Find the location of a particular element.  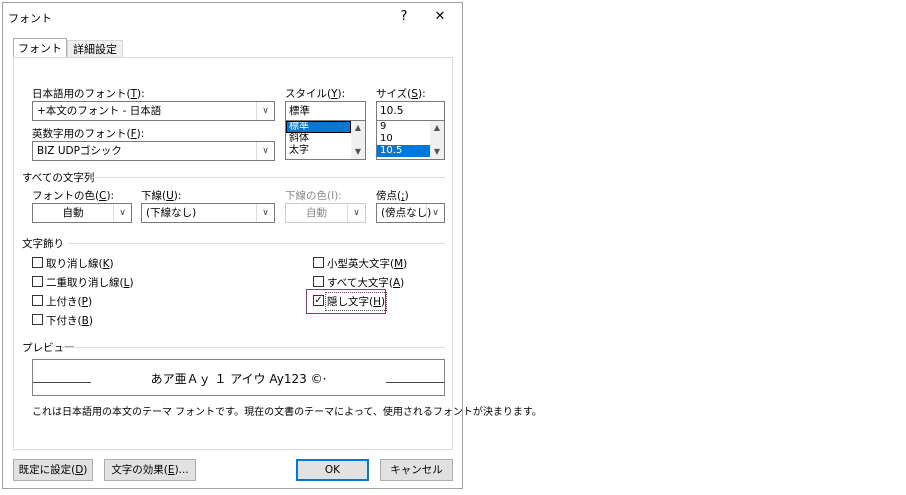

preview-sample: あア亜Ａｙ １ アイウ Ay123 ©· is located at coordinates (238, 379).